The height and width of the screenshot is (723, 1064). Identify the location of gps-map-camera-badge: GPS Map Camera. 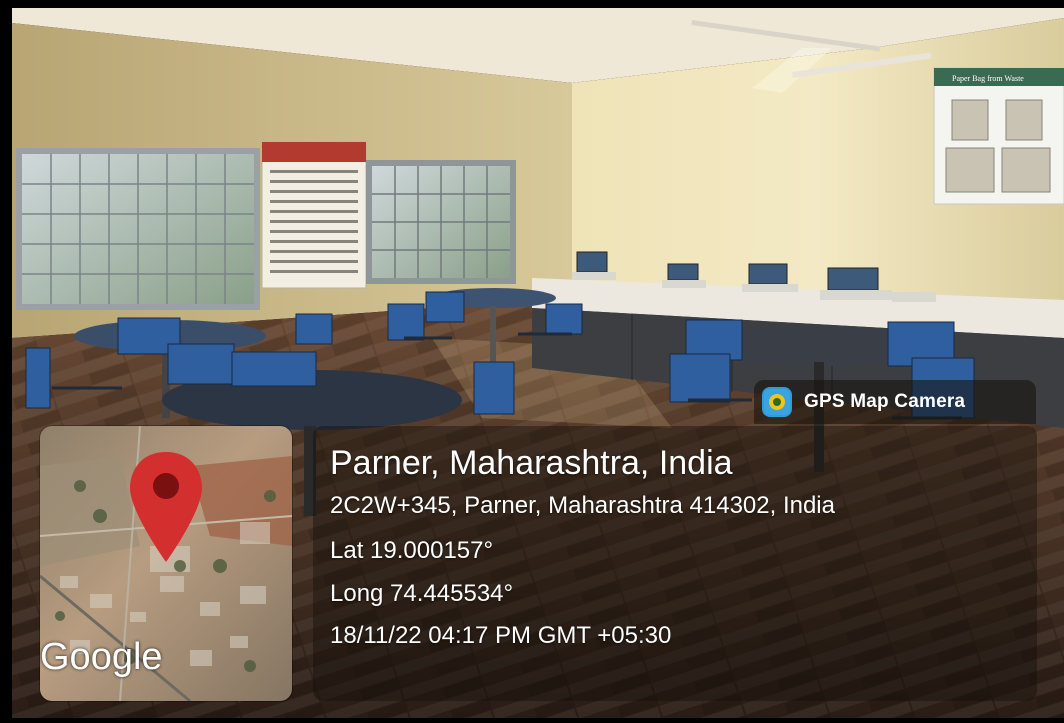
(895, 402).